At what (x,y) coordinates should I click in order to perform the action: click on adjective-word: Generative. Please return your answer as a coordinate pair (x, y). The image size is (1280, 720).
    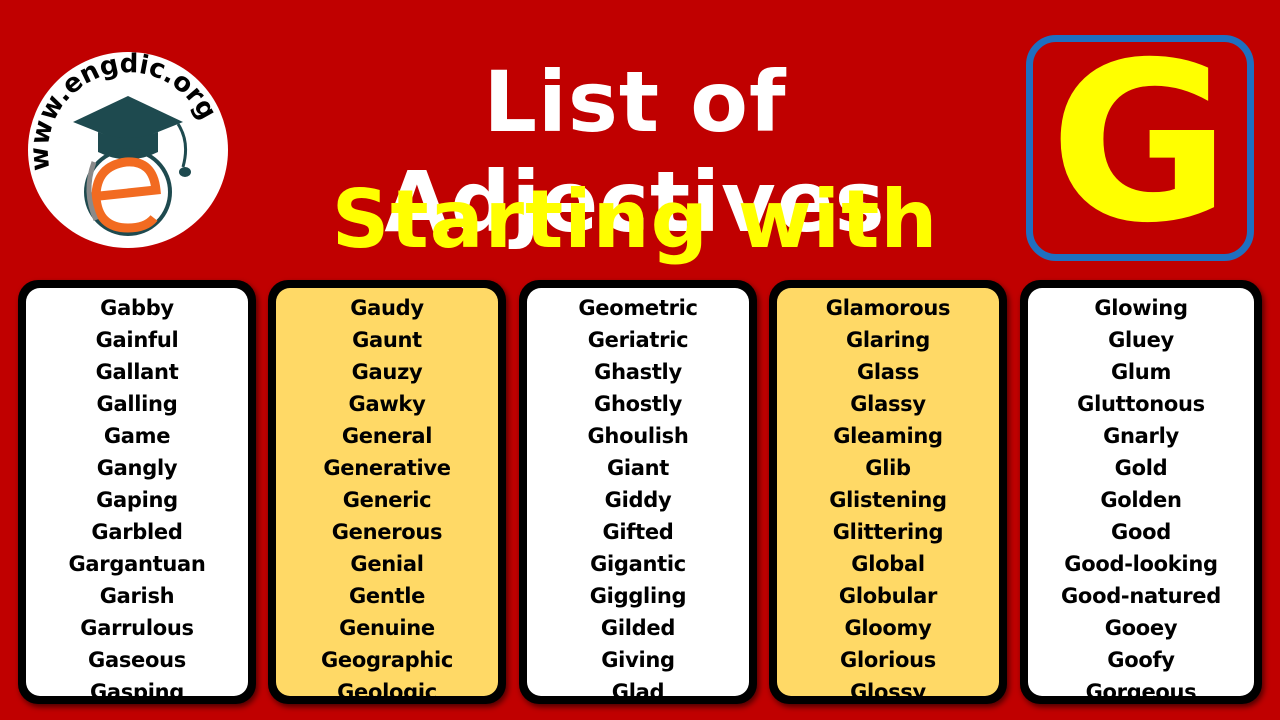
    Looking at the image, I should click on (387, 468).